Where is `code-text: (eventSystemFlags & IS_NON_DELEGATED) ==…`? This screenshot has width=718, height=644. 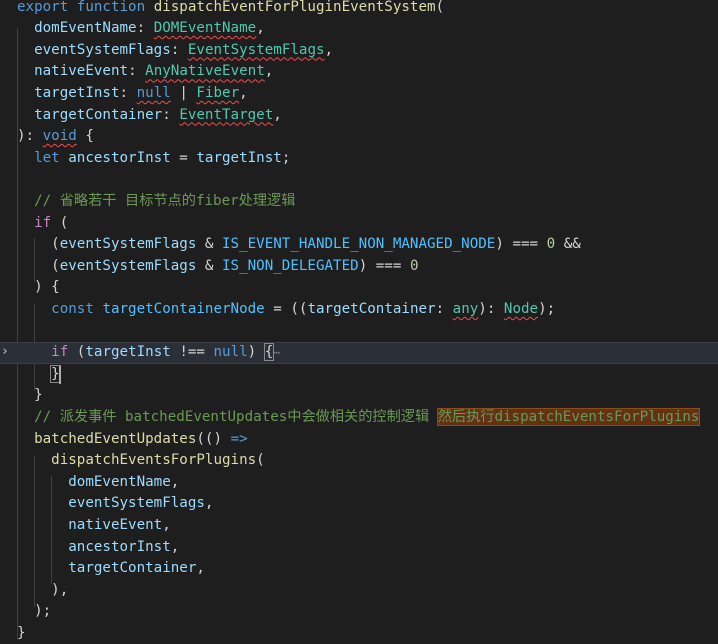 code-text: (eventSystemFlags & IS_NON_DELEGATED) ==… is located at coordinates (217, 267).